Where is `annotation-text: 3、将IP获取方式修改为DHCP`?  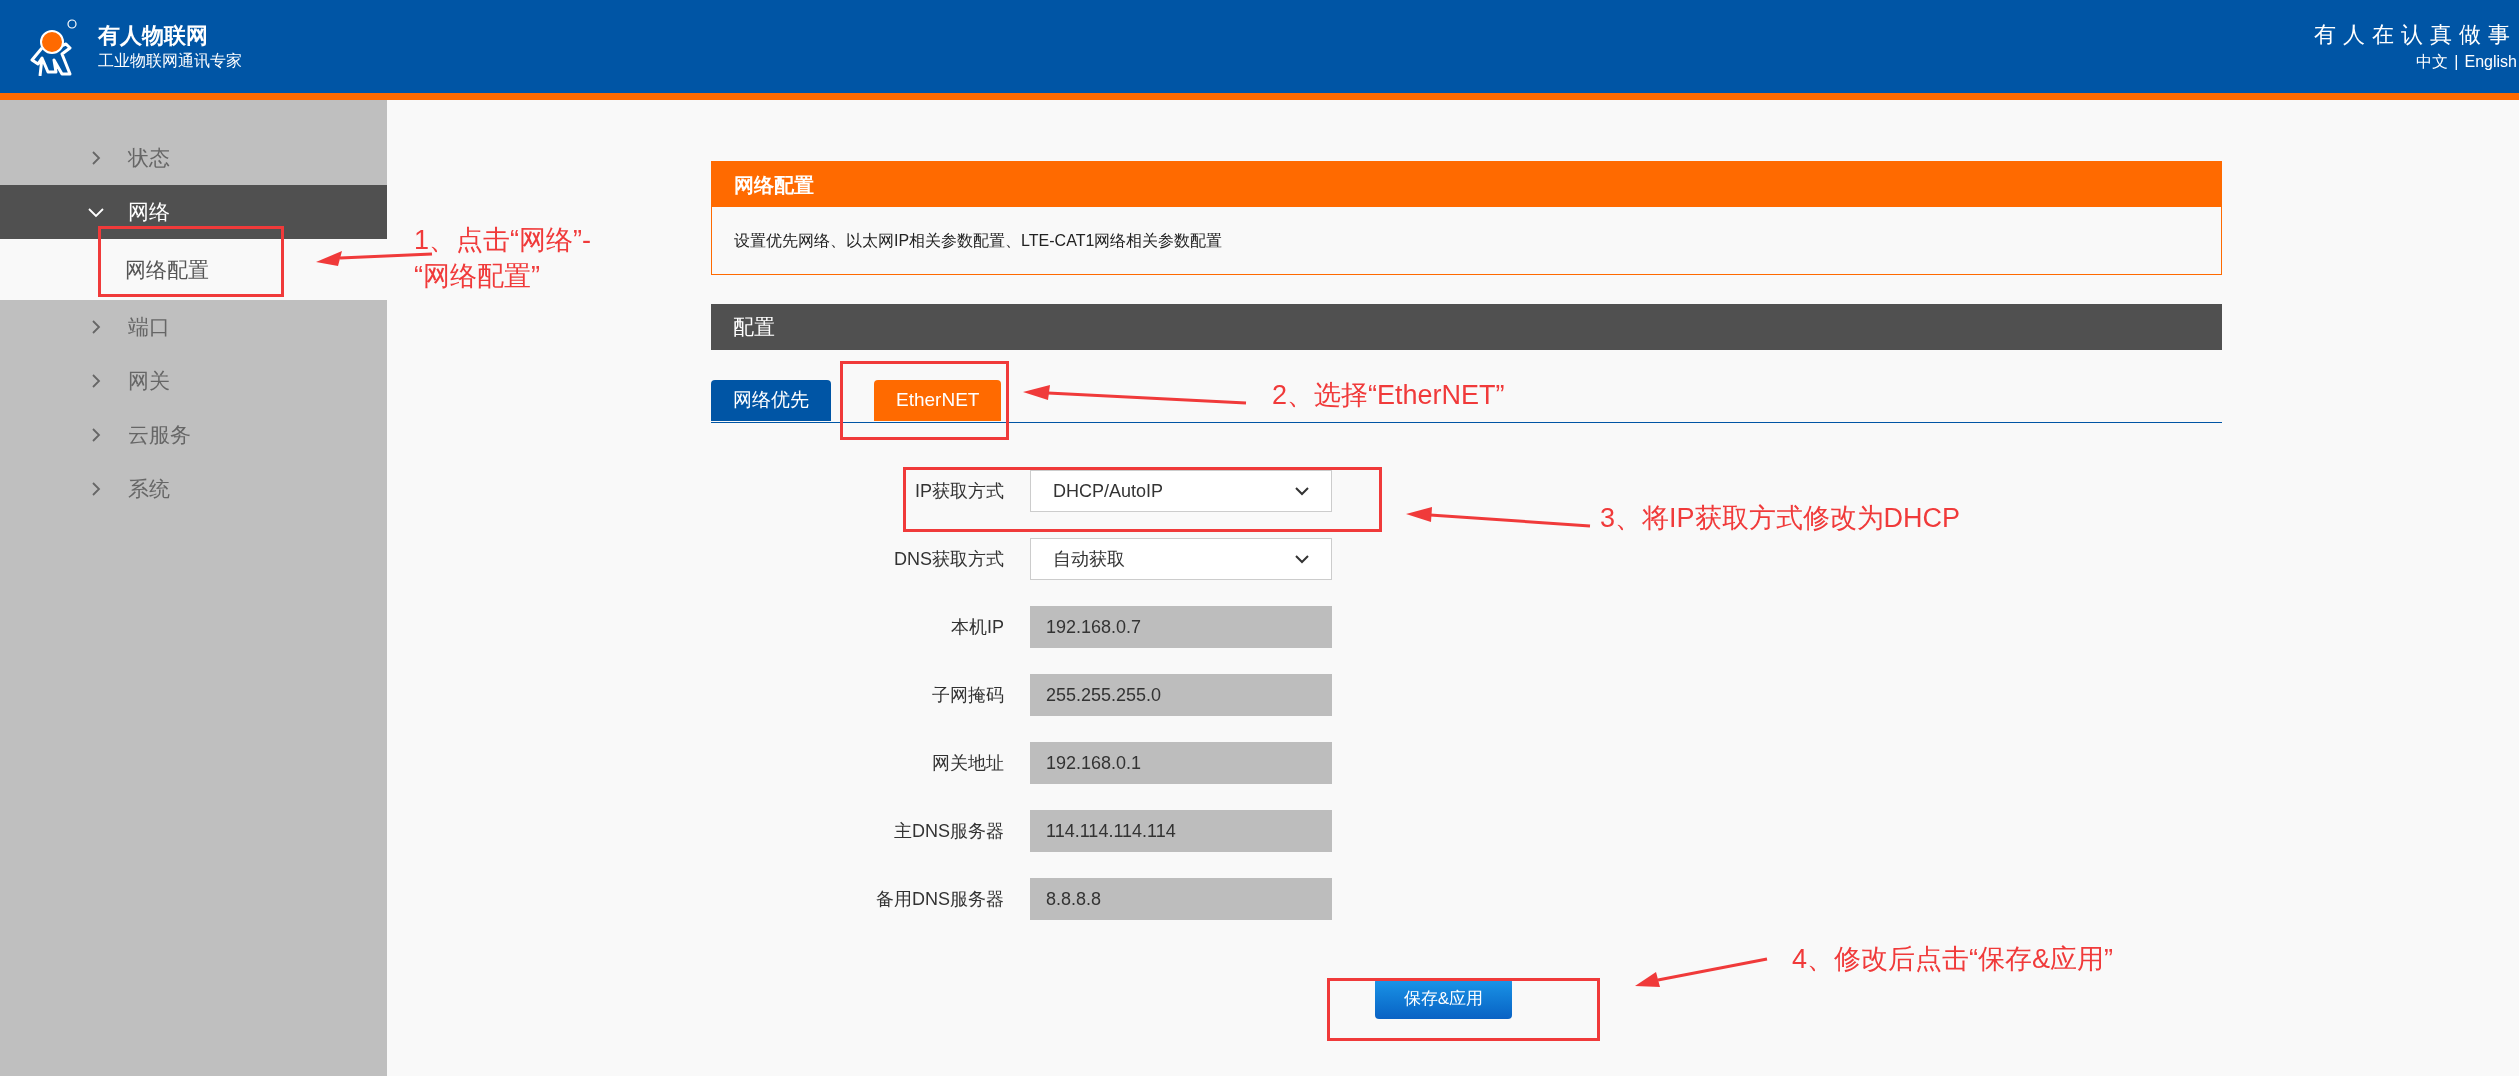 annotation-text: 3、将IP获取方式修改为DHCP is located at coordinates (1780, 518).